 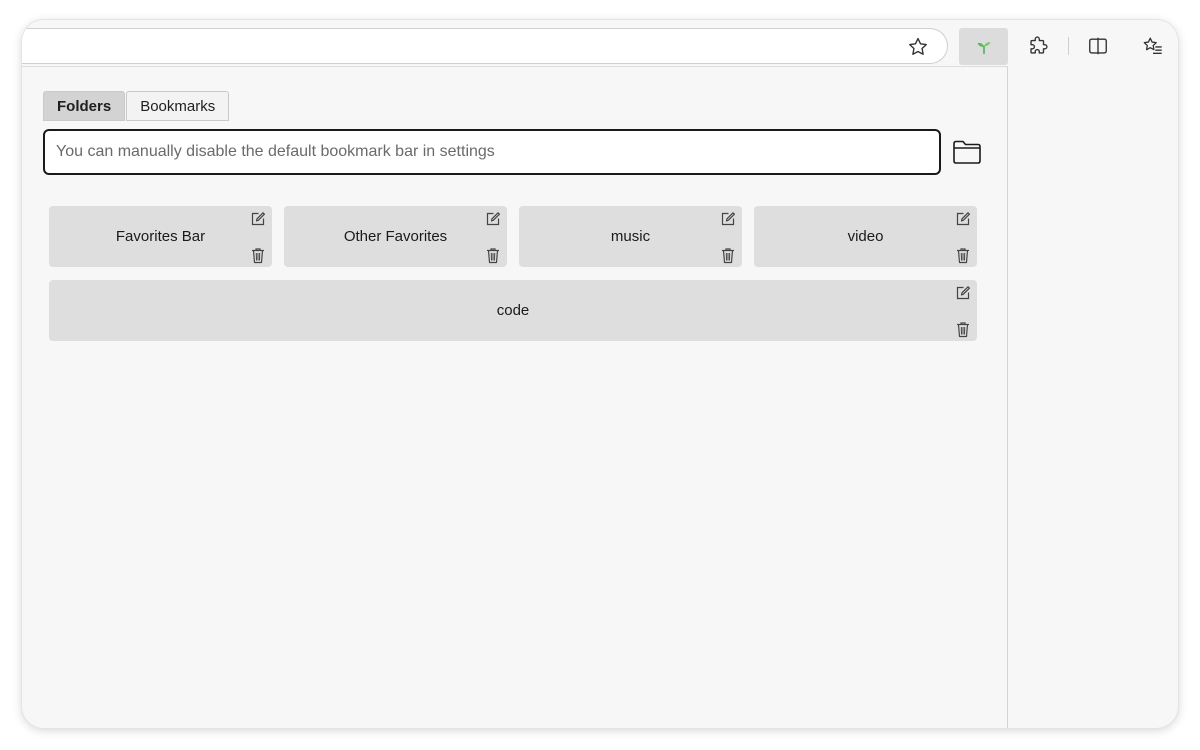 I want to click on folder-name: Favorites Bar, so click(x=160, y=236).